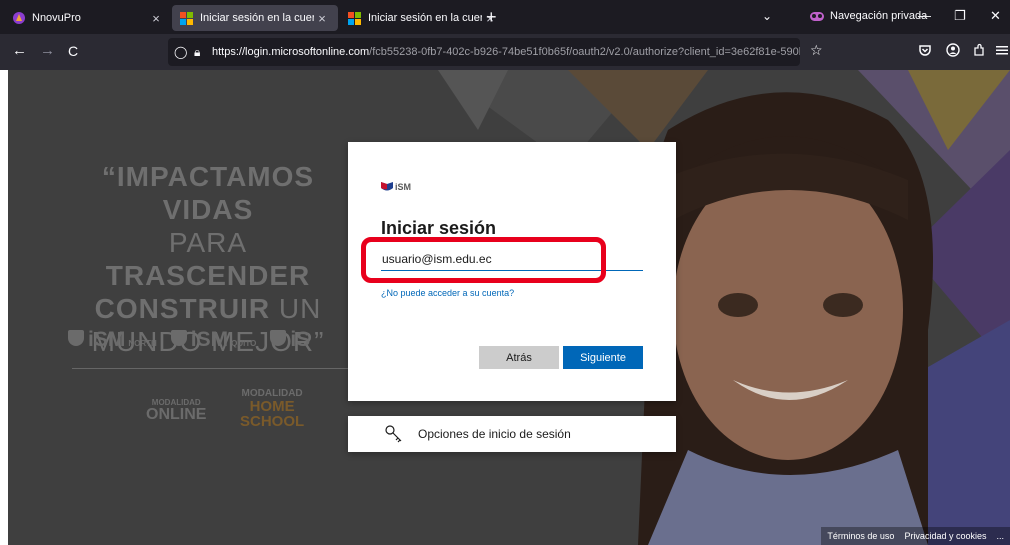  Describe the element at coordinates (860, 536) in the screenshot. I see `terms-link: Términos de uso` at that location.